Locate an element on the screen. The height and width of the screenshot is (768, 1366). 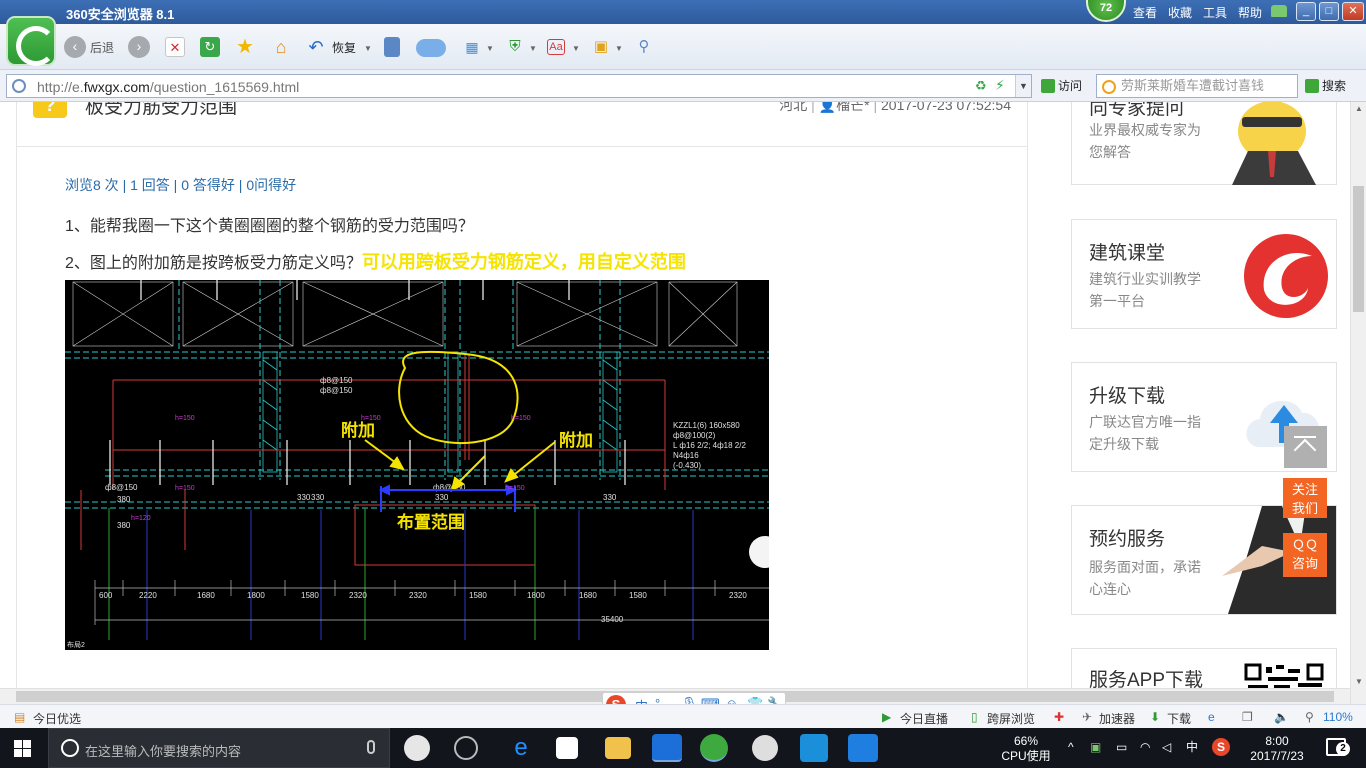
small-dim-1: 330 is located at coordinates (304, 497).